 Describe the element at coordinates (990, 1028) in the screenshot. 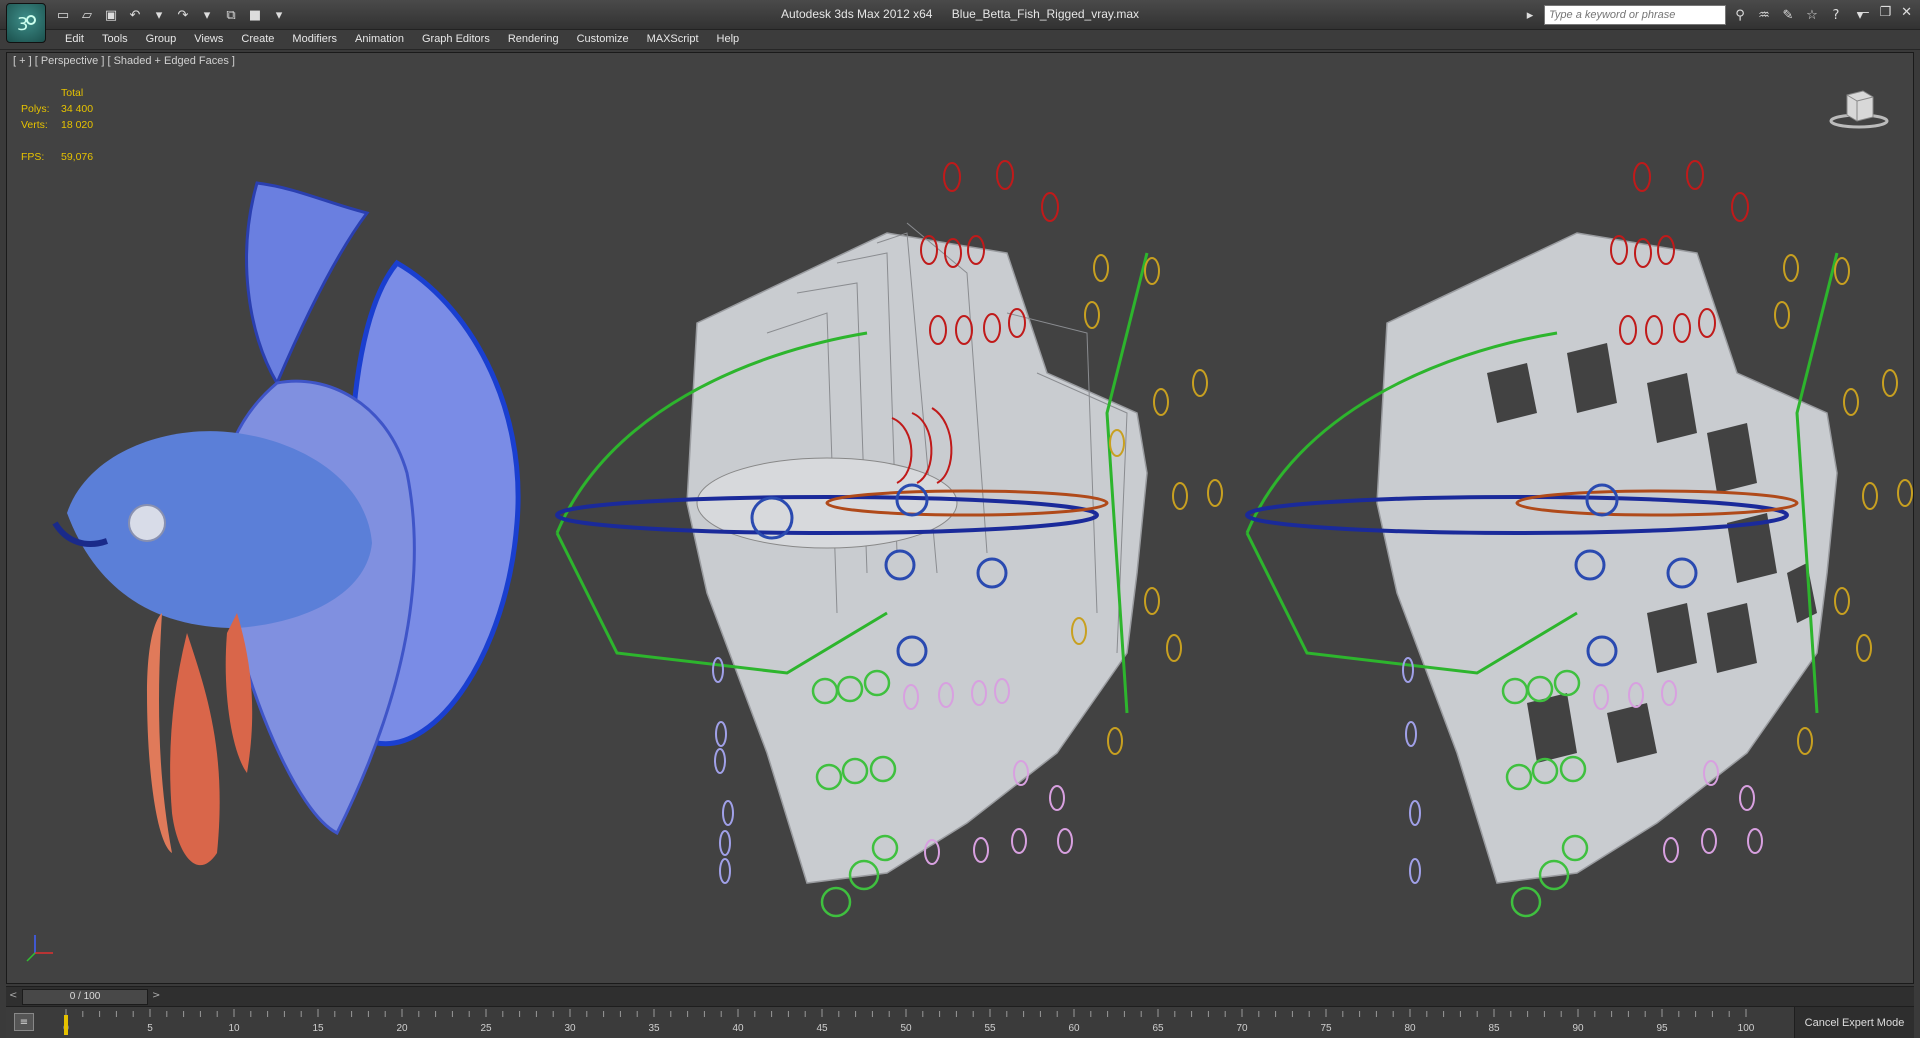

I see `ruler-label: 55` at that location.